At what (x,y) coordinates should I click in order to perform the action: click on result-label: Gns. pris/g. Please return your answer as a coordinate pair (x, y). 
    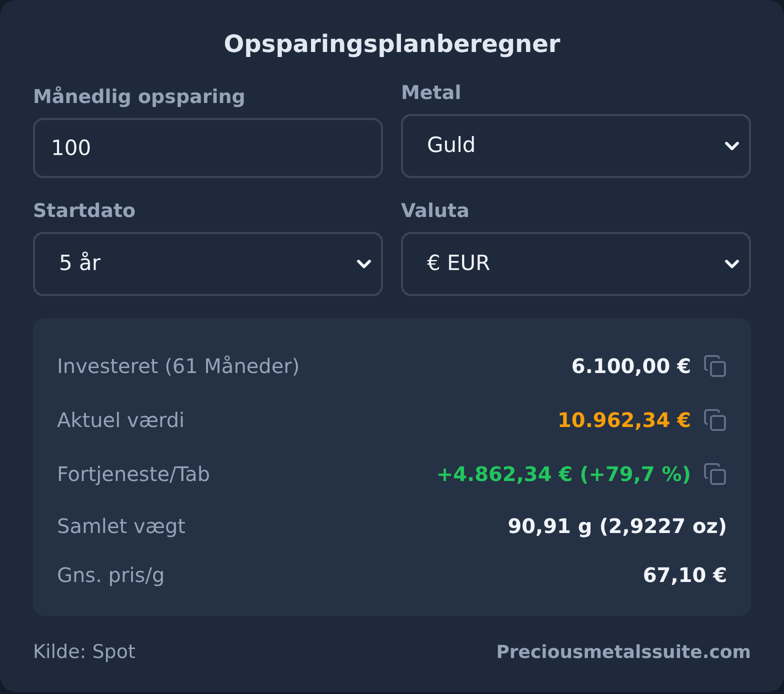
    Looking at the image, I should click on (111, 575).